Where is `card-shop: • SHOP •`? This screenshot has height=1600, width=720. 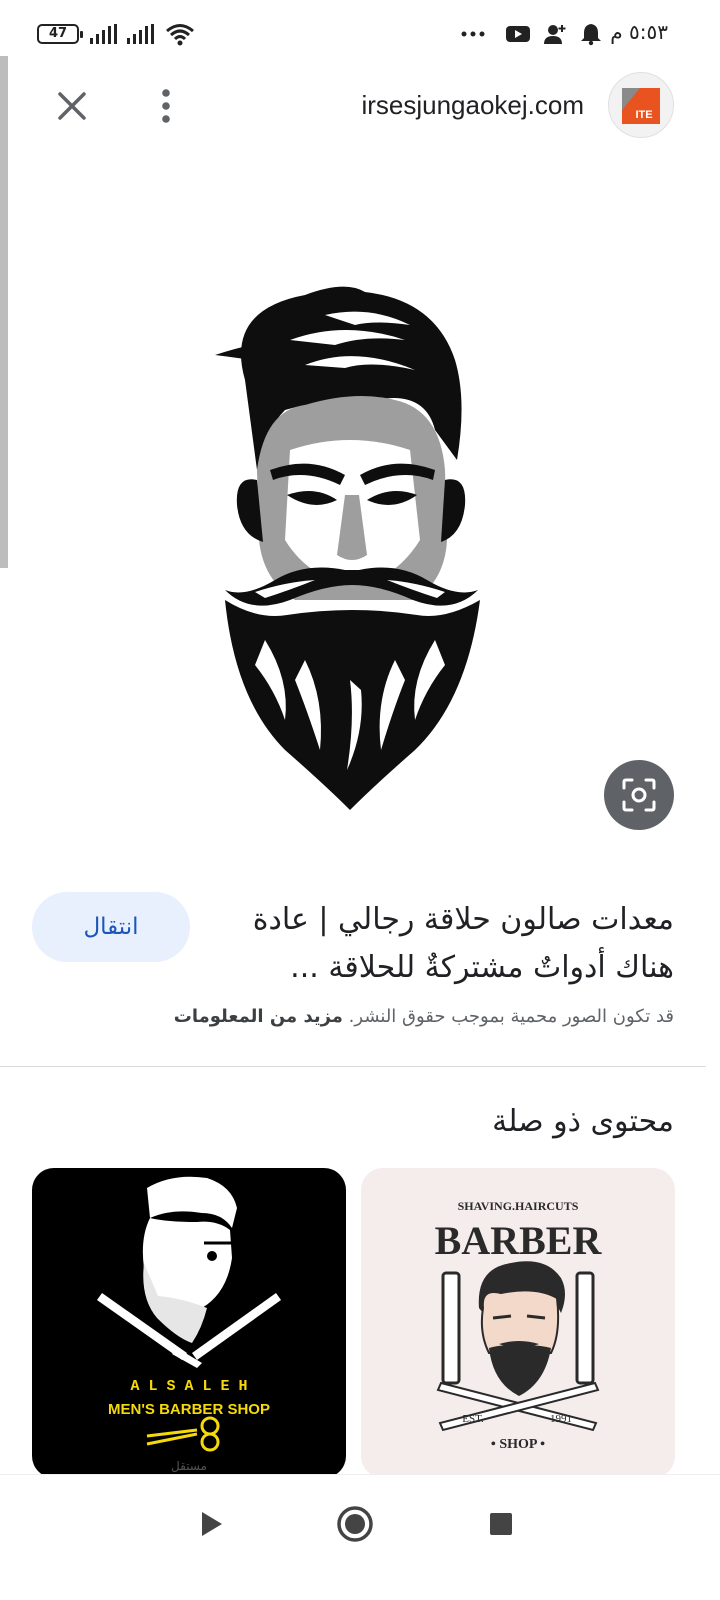 card-shop: • SHOP • is located at coordinates (518, 1444).